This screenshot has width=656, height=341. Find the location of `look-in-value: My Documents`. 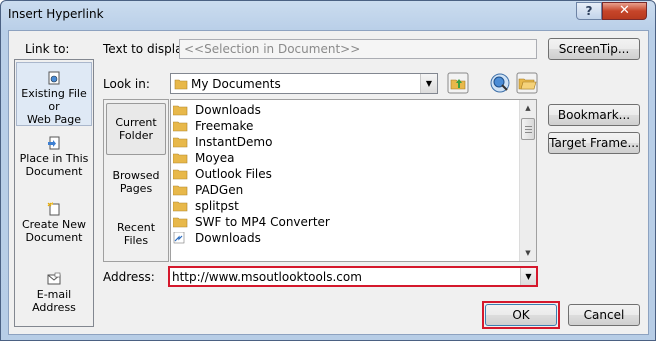

look-in-value: My Documents is located at coordinates (236, 84).